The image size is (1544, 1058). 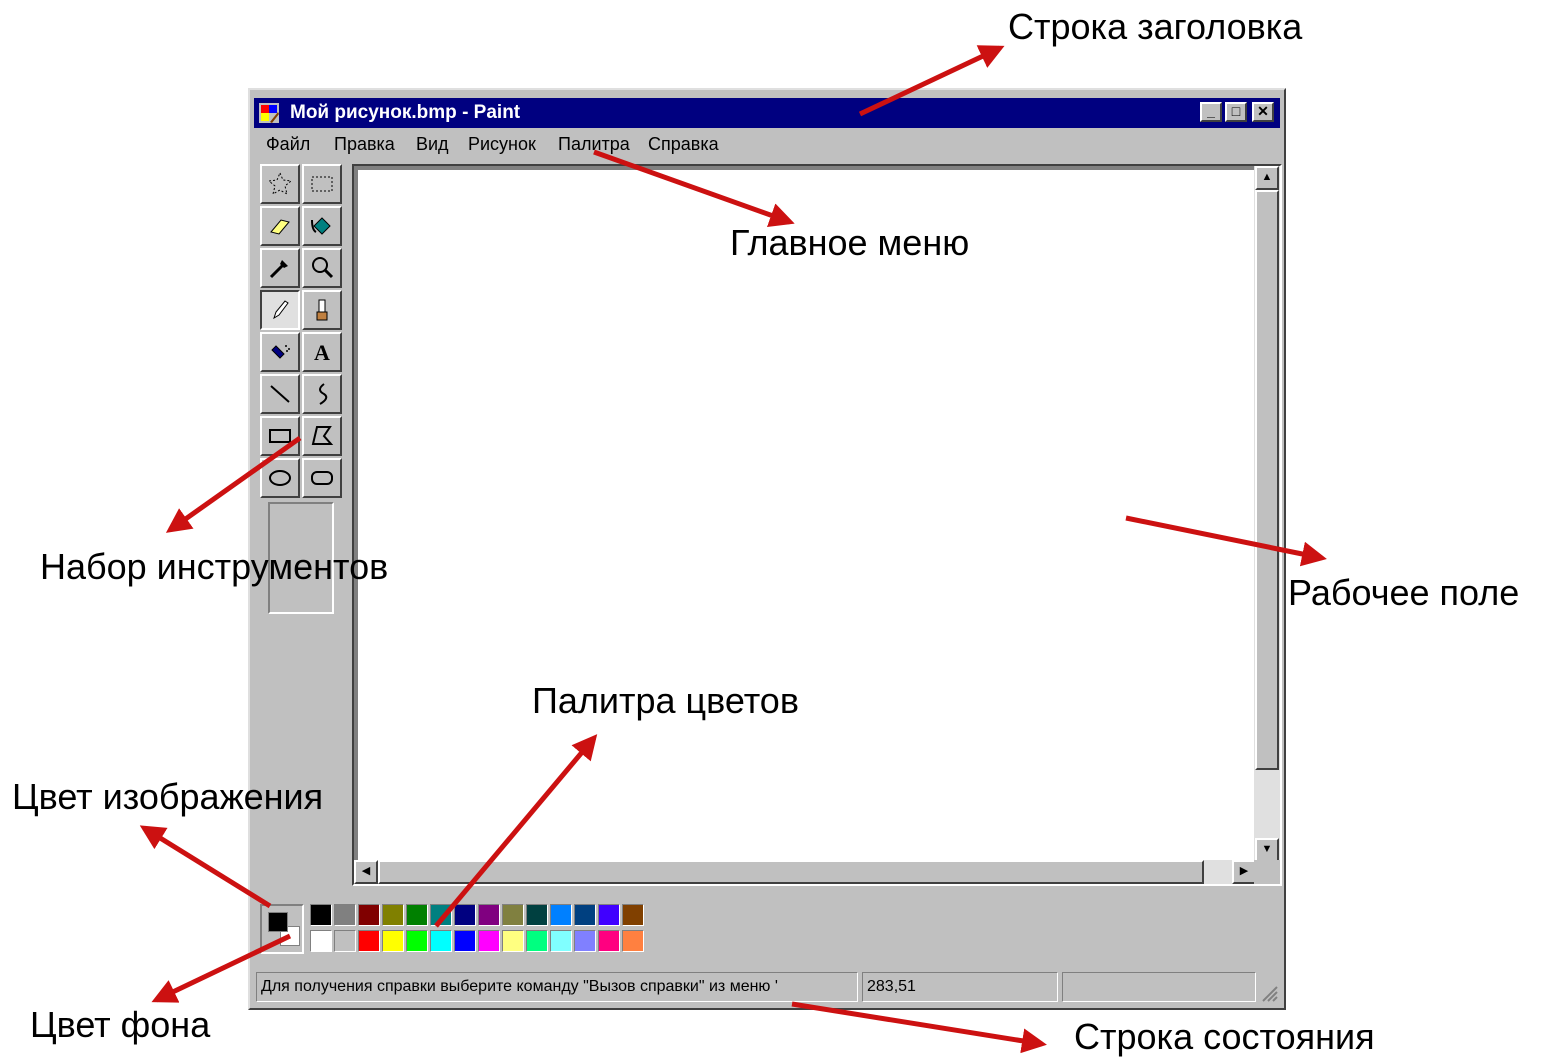 What do you see at coordinates (1267, 480) in the screenshot?
I see `vertical-scroll-thumb` at bounding box center [1267, 480].